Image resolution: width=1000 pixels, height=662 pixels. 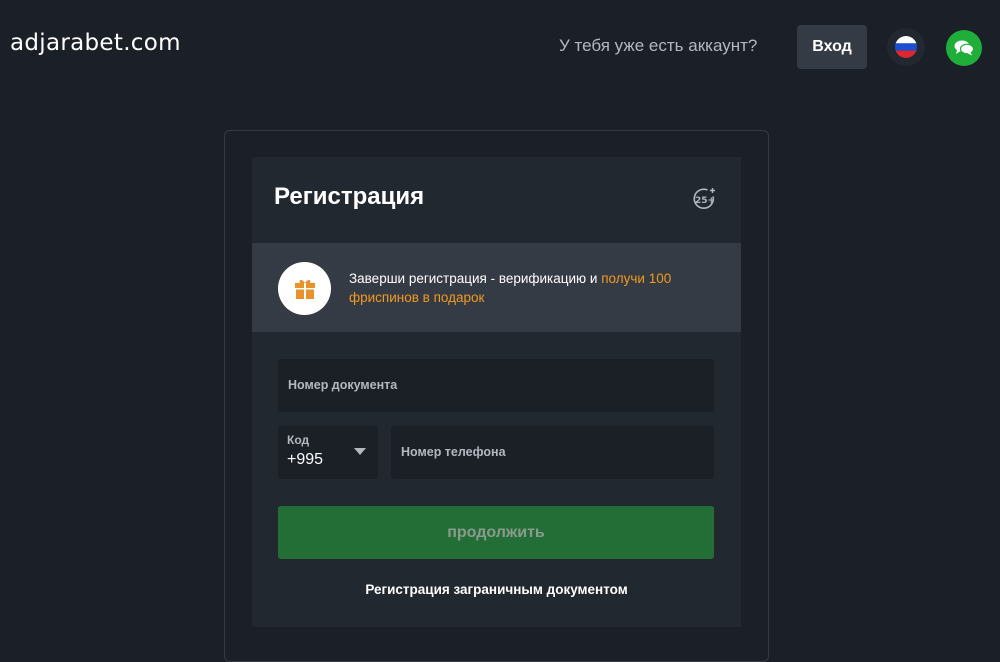 I want to click on age-badge-text: 25+, so click(x=705, y=201).